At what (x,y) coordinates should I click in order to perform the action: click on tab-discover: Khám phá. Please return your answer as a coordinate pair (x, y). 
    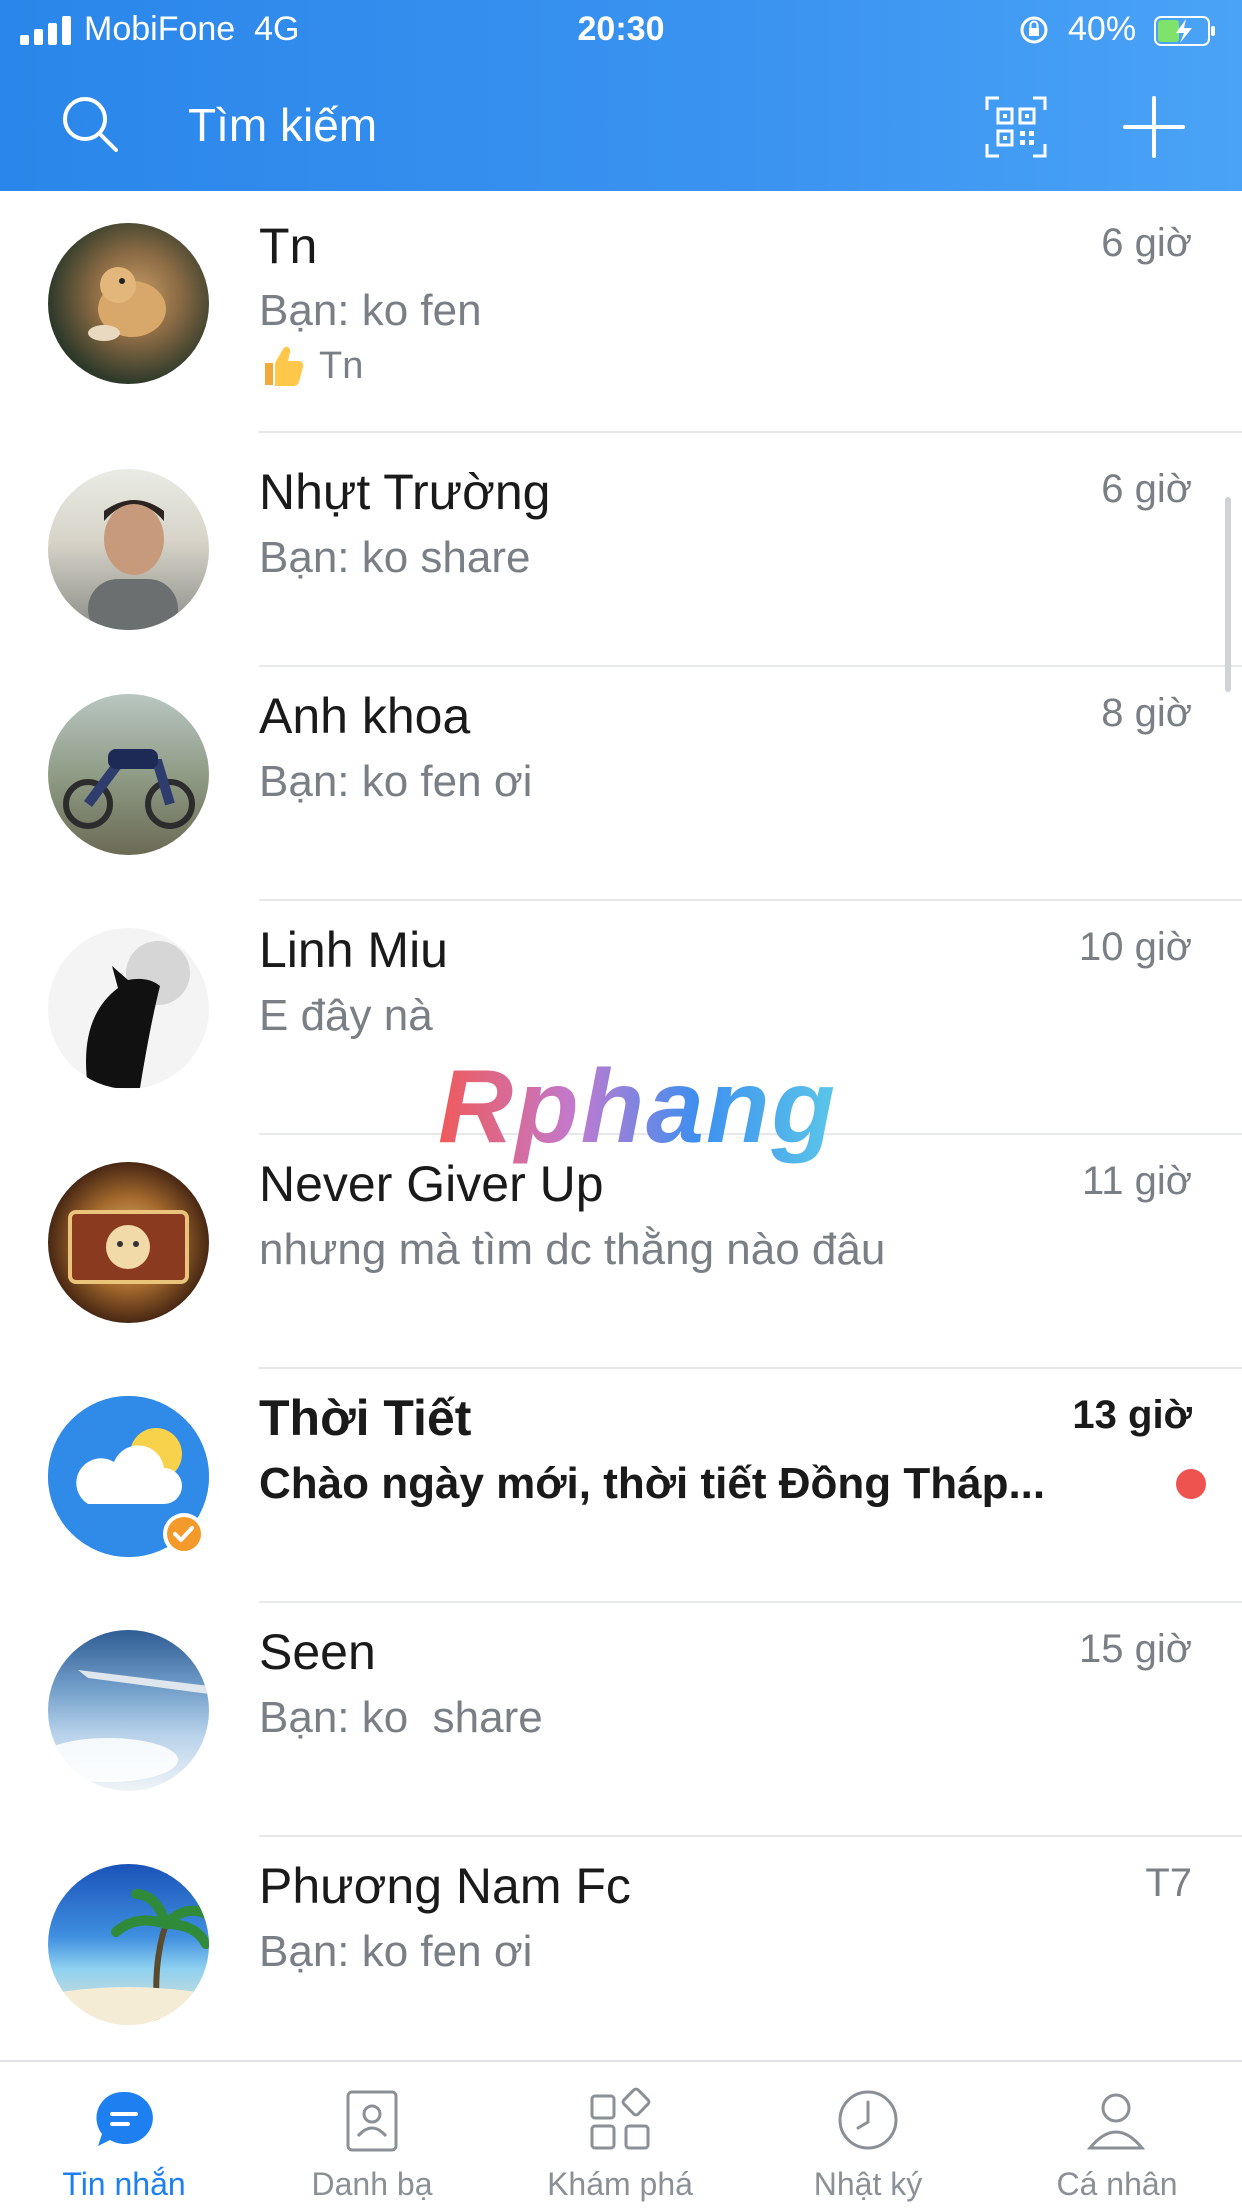
    Looking at the image, I should click on (620, 2136).